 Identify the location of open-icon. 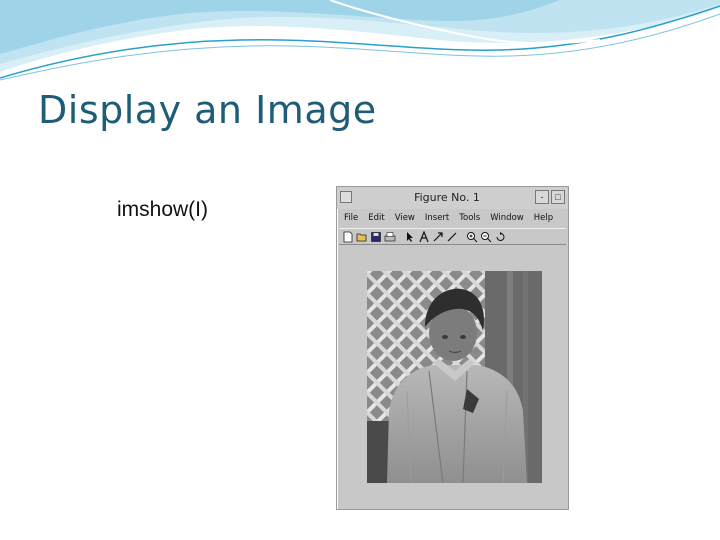
(362, 237).